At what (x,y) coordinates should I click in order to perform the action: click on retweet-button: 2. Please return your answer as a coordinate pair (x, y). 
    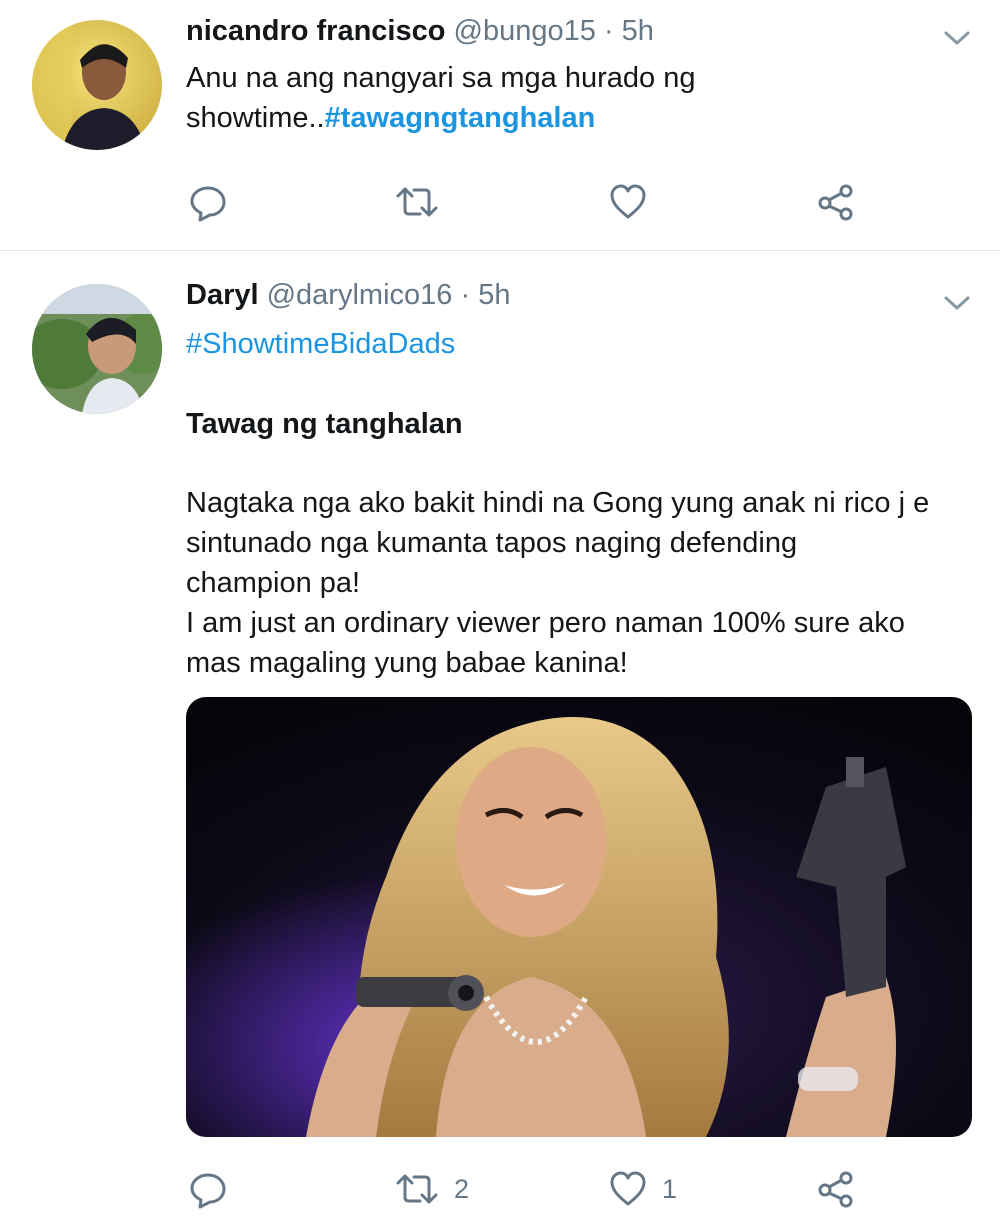
    Looking at the image, I should click on (431, 1189).